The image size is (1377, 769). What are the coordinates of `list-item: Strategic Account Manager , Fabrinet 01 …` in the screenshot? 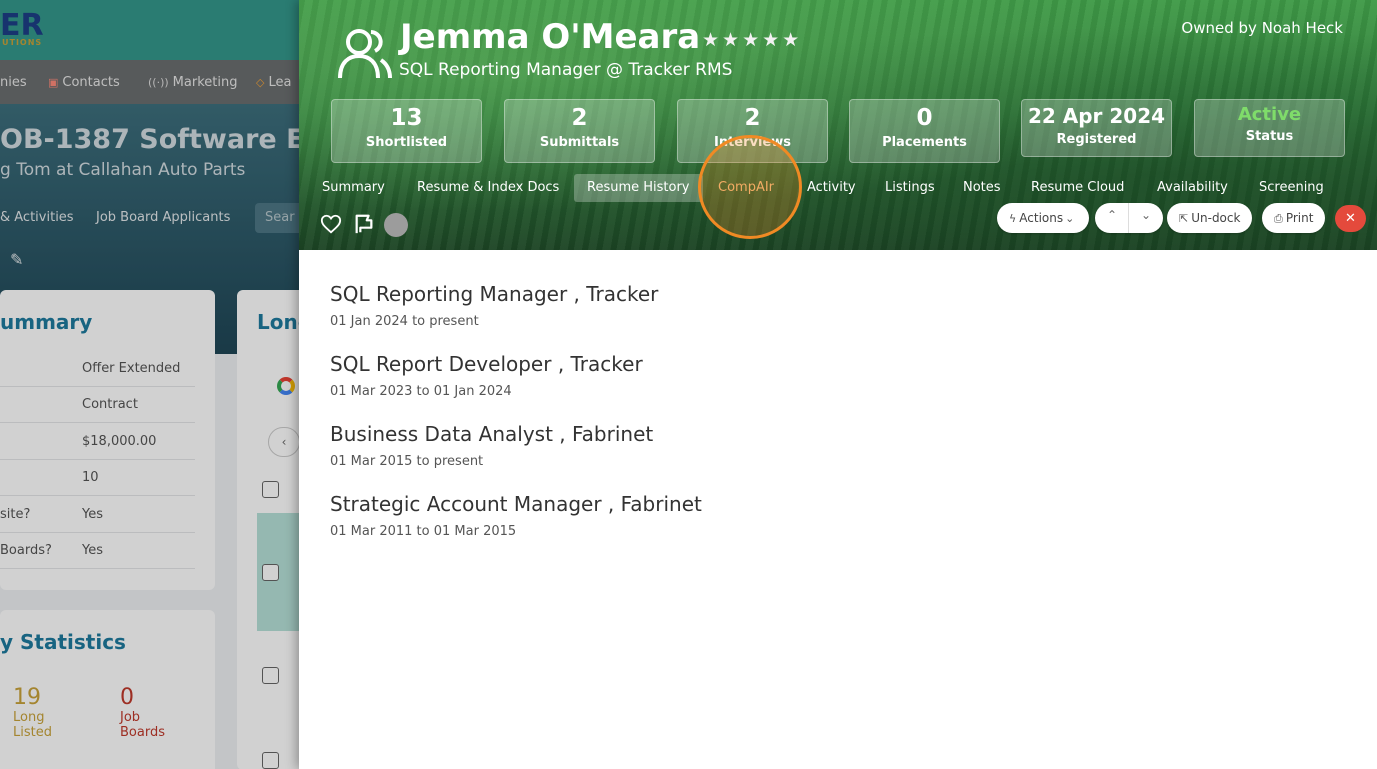 It's located at (830, 527).